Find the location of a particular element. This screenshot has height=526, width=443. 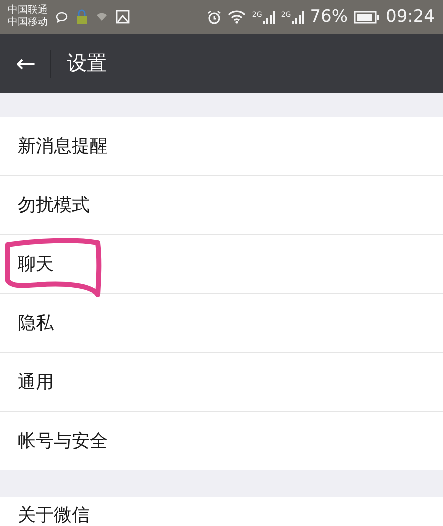

back-button: ← is located at coordinates (25, 63).